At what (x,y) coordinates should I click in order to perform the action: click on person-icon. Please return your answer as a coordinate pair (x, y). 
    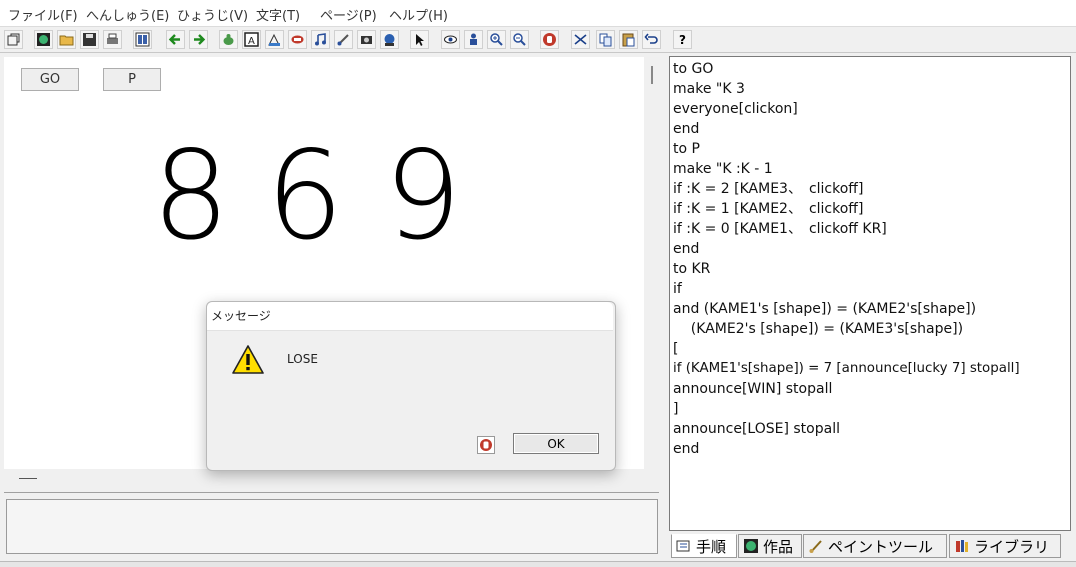
    Looking at the image, I should click on (473, 39).